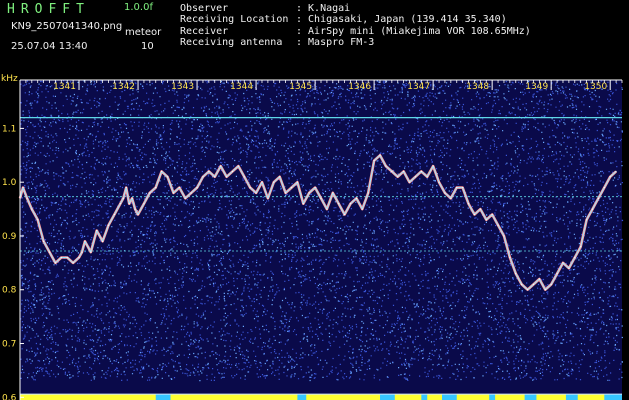 The width and height of the screenshot is (629, 400). I want to click on x-tick-label: 1343, so click(182, 87).